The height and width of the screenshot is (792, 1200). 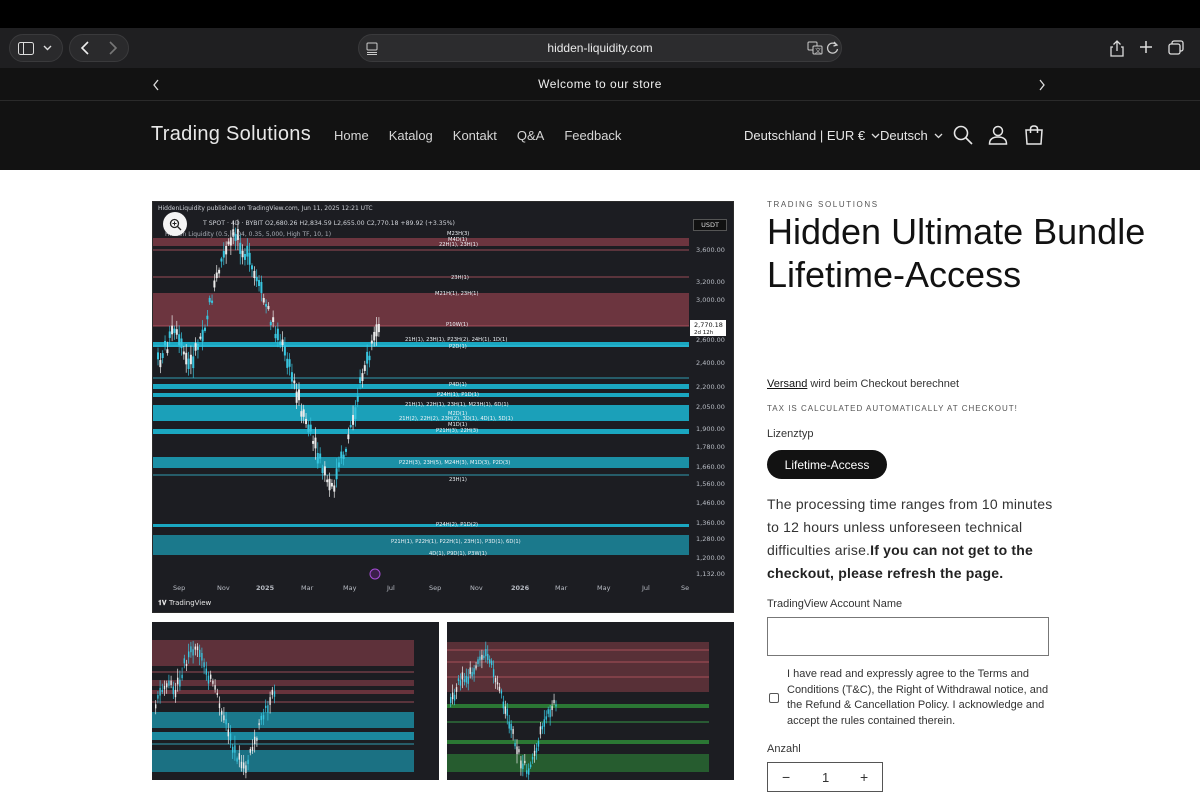 What do you see at coordinates (774, 698) in the screenshot?
I see `terms-checkbox` at bounding box center [774, 698].